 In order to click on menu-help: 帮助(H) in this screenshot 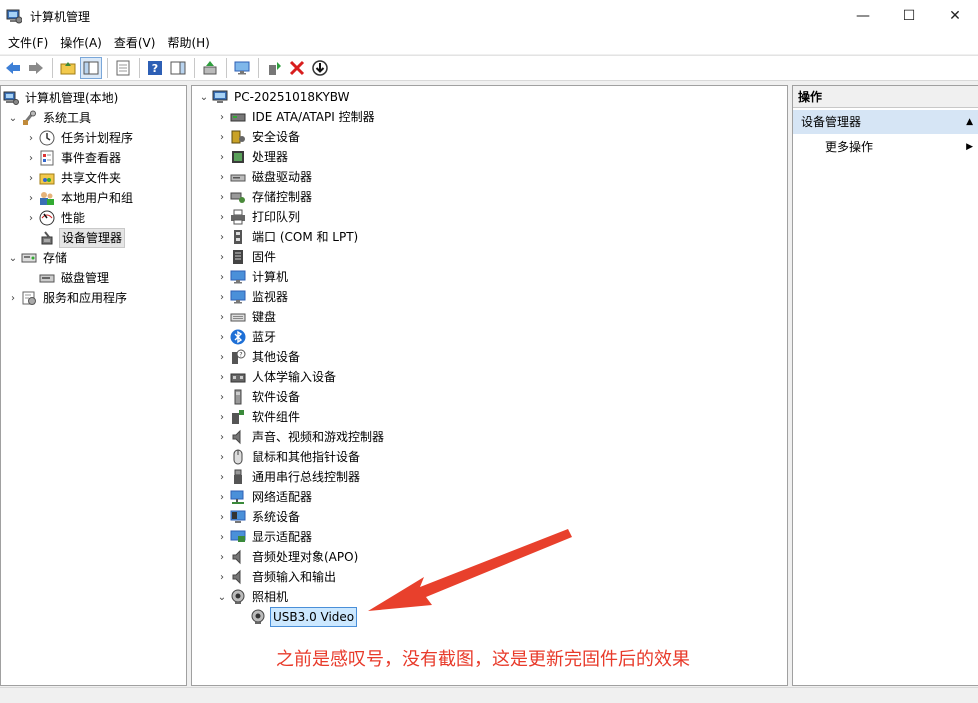, I will do `click(188, 43)`.